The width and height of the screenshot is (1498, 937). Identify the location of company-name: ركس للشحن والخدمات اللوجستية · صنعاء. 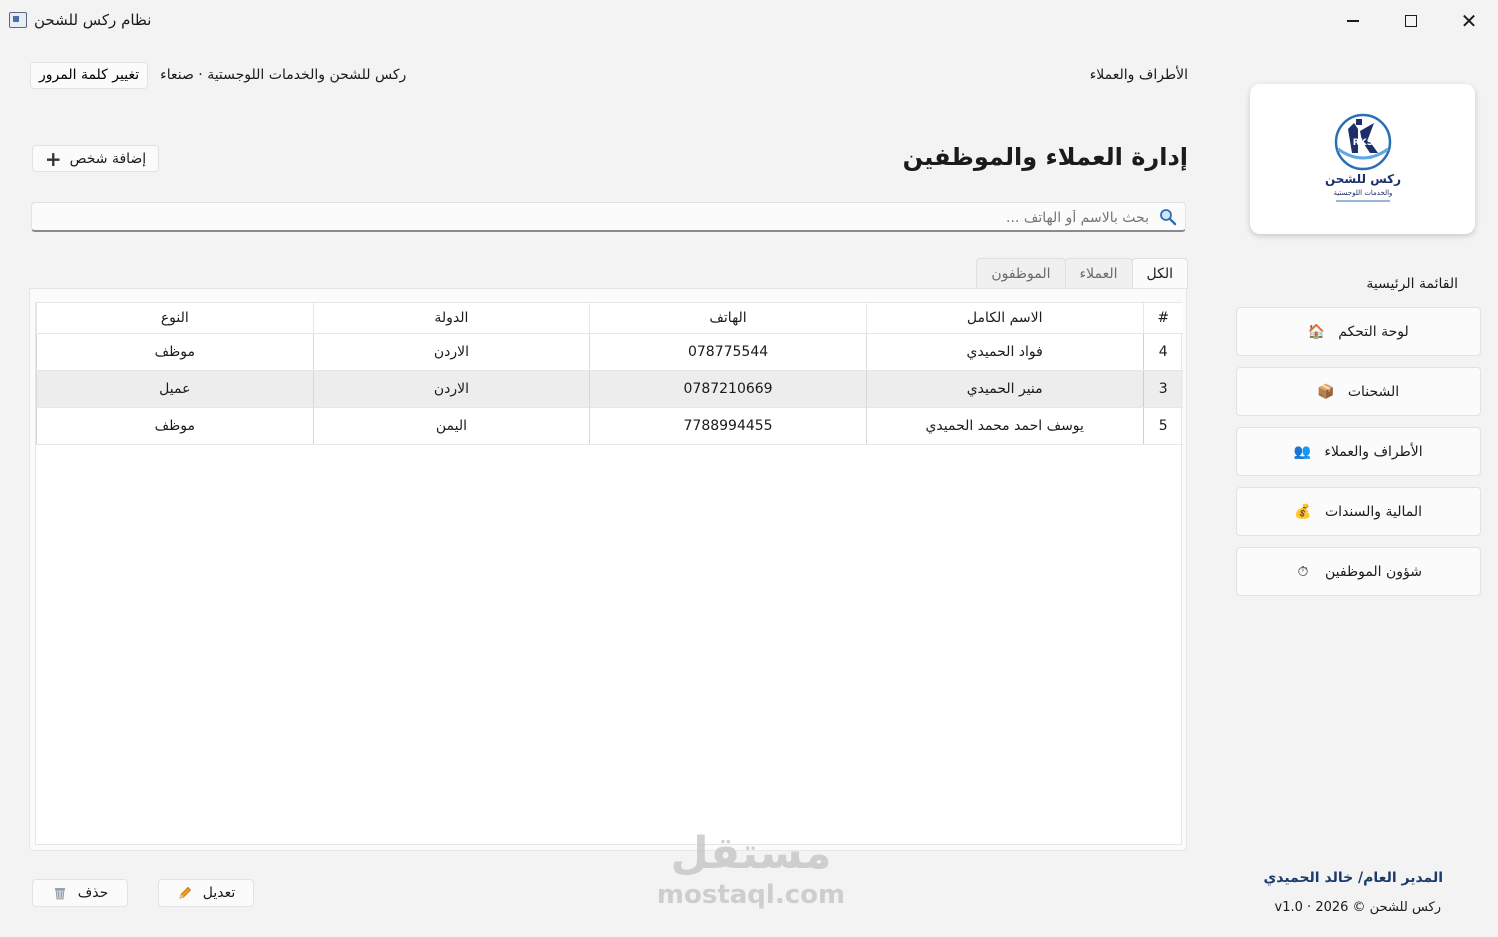
(283, 75).